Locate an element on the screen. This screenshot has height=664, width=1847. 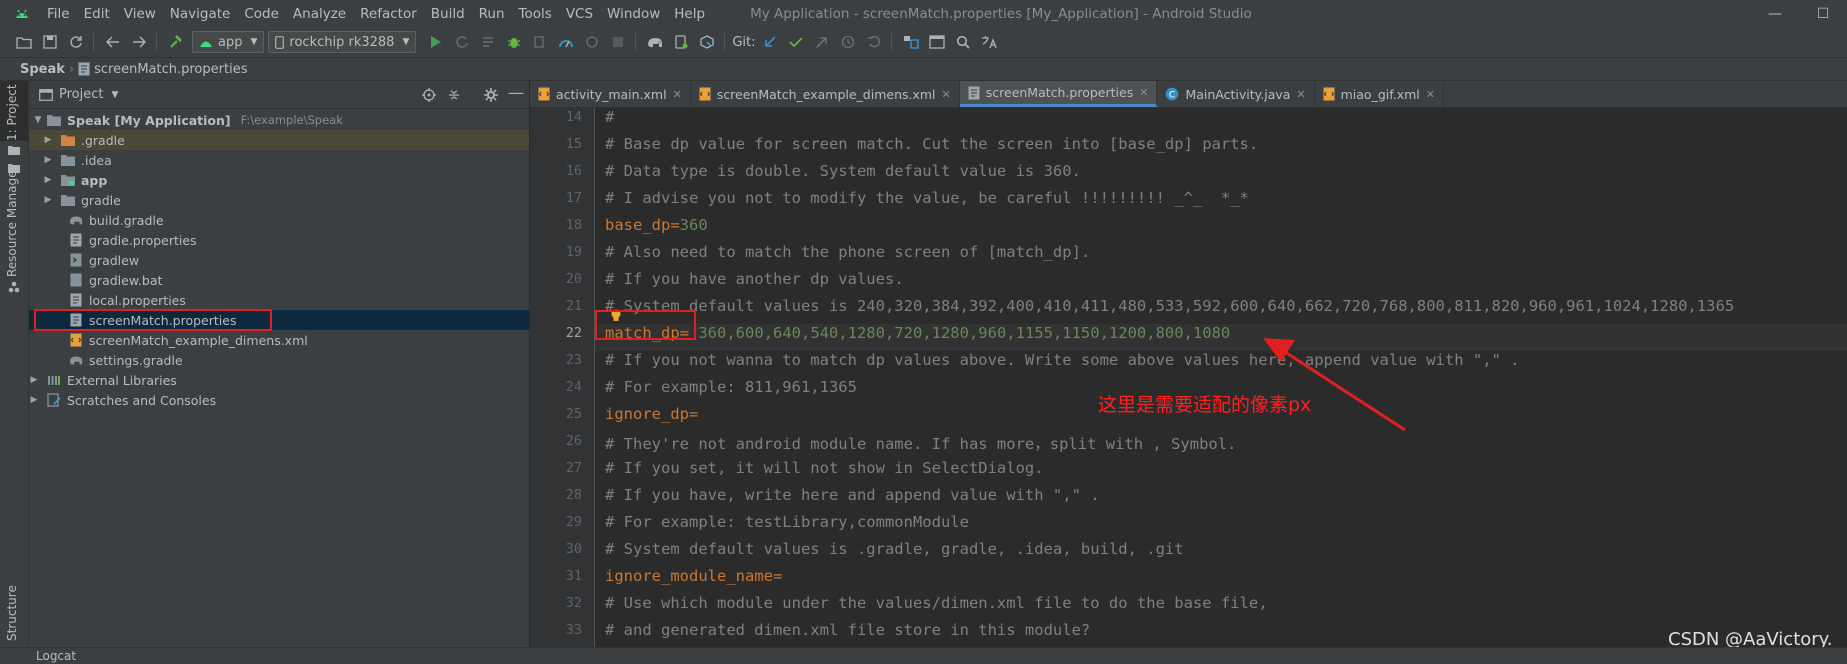
property-equals: = is located at coordinates (694, 414).